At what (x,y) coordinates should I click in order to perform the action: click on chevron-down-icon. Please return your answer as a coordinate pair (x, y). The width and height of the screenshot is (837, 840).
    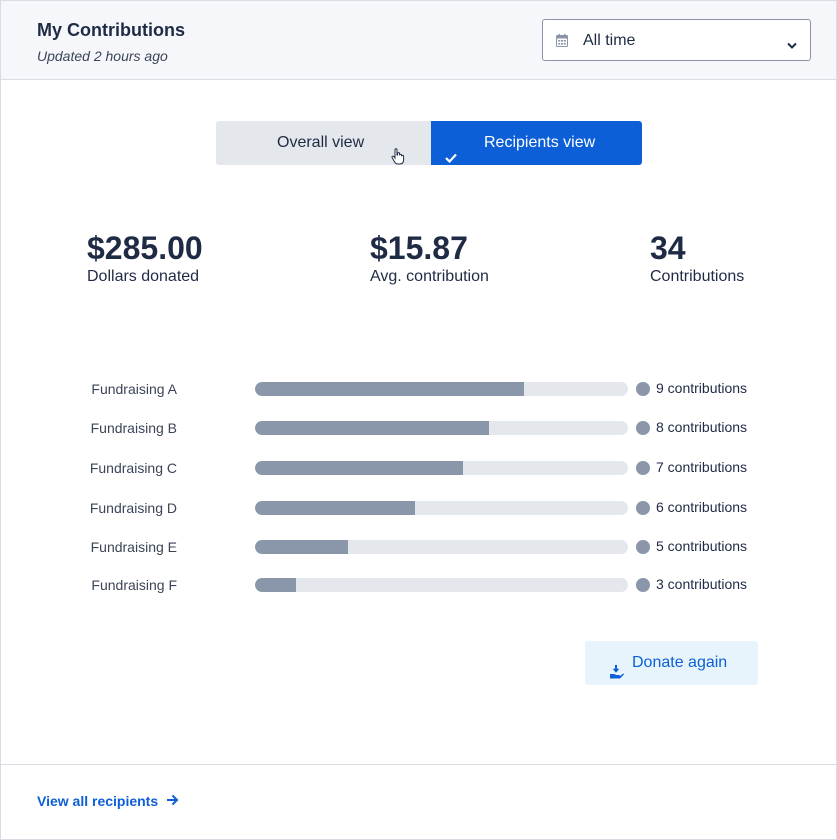
    Looking at the image, I should click on (792, 45).